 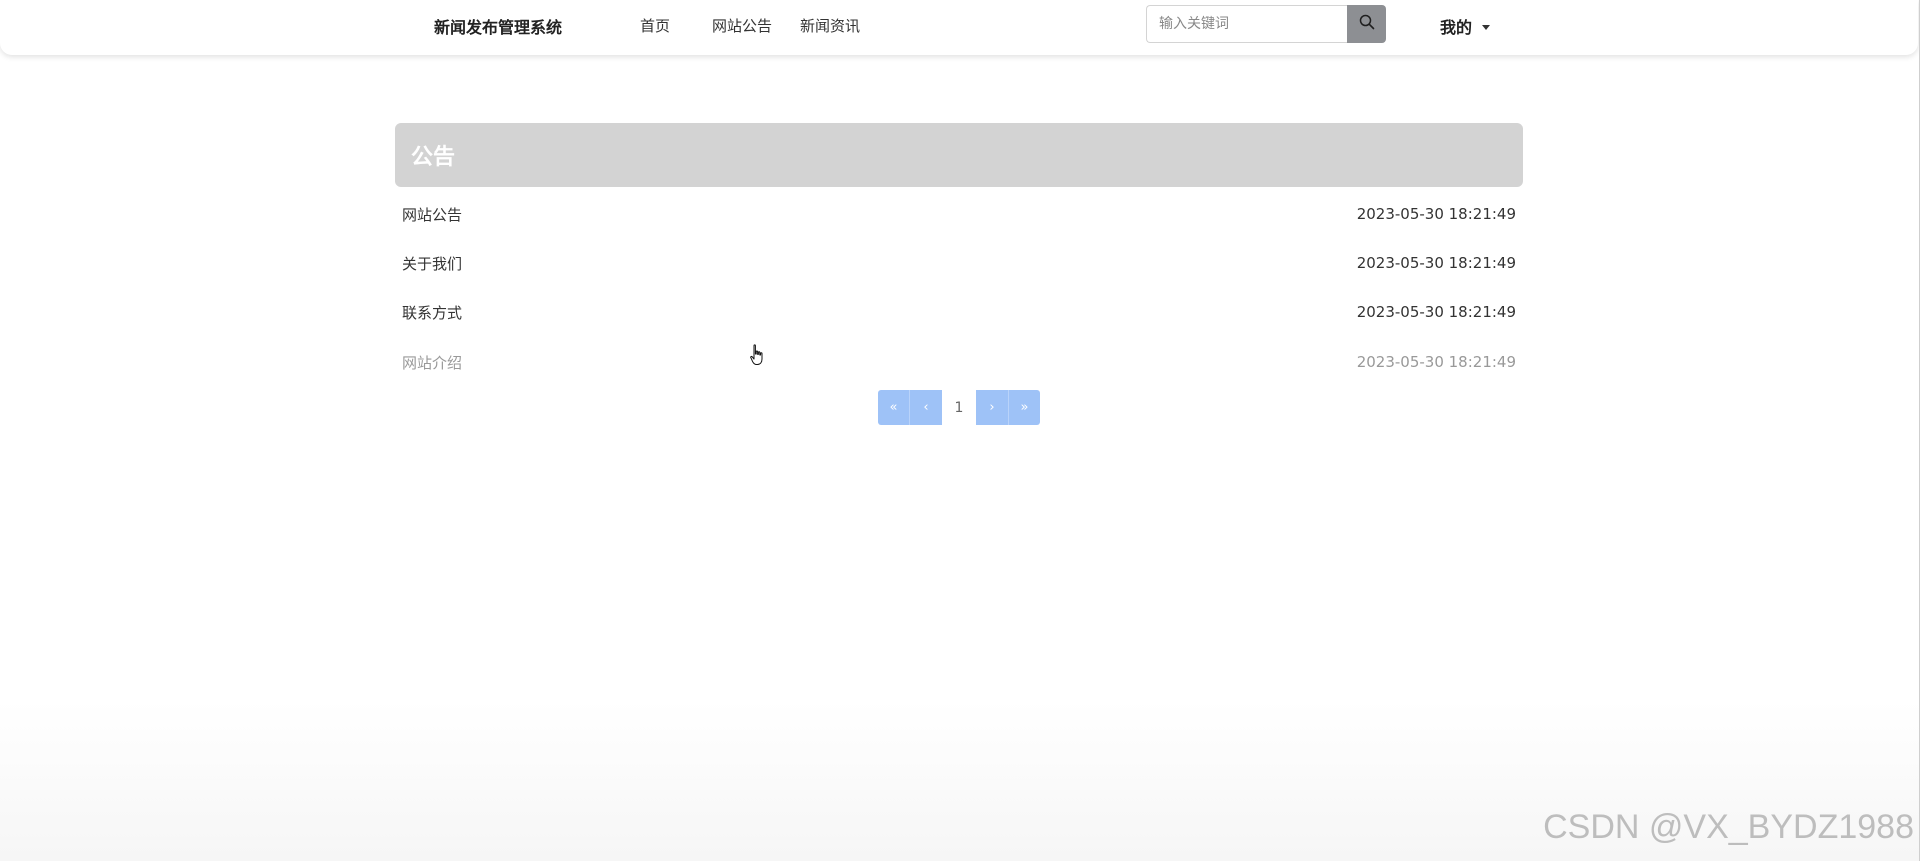 What do you see at coordinates (926, 407) in the screenshot?
I see `prev-page-button: ‹` at bounding box center [926, 407].